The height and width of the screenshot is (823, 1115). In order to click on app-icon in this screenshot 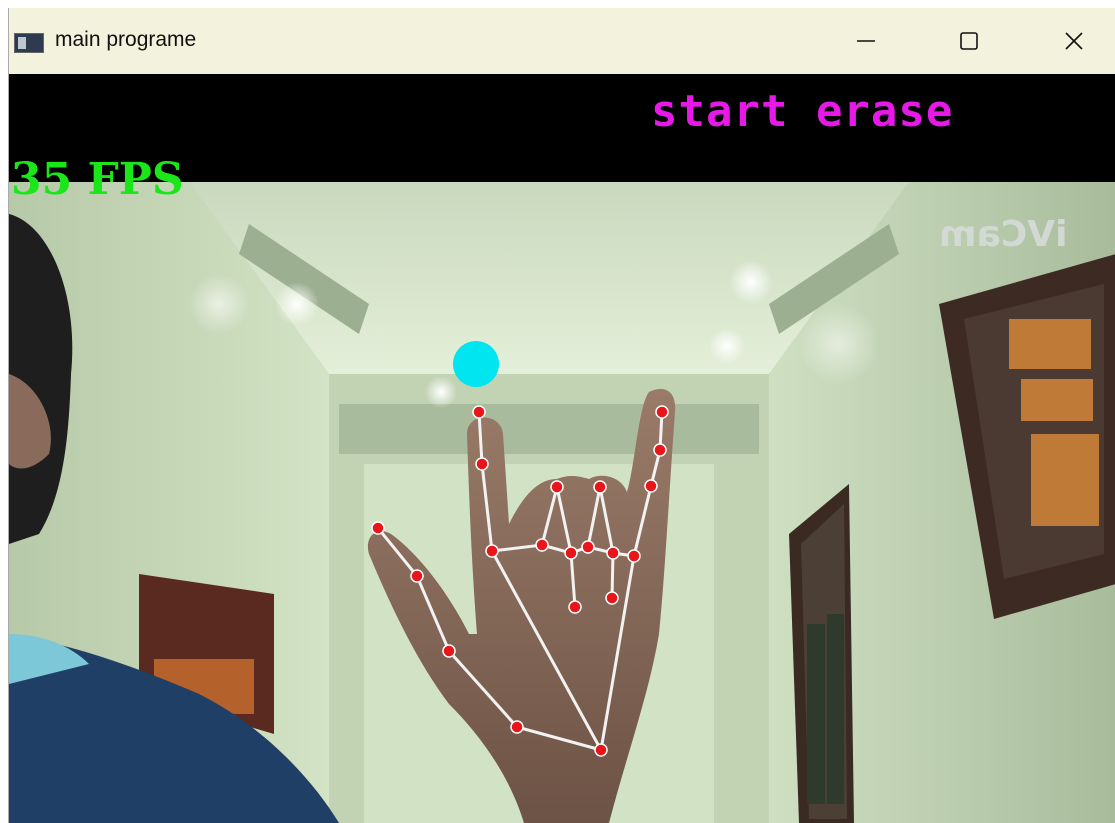, I will do `click(29, 43)`.